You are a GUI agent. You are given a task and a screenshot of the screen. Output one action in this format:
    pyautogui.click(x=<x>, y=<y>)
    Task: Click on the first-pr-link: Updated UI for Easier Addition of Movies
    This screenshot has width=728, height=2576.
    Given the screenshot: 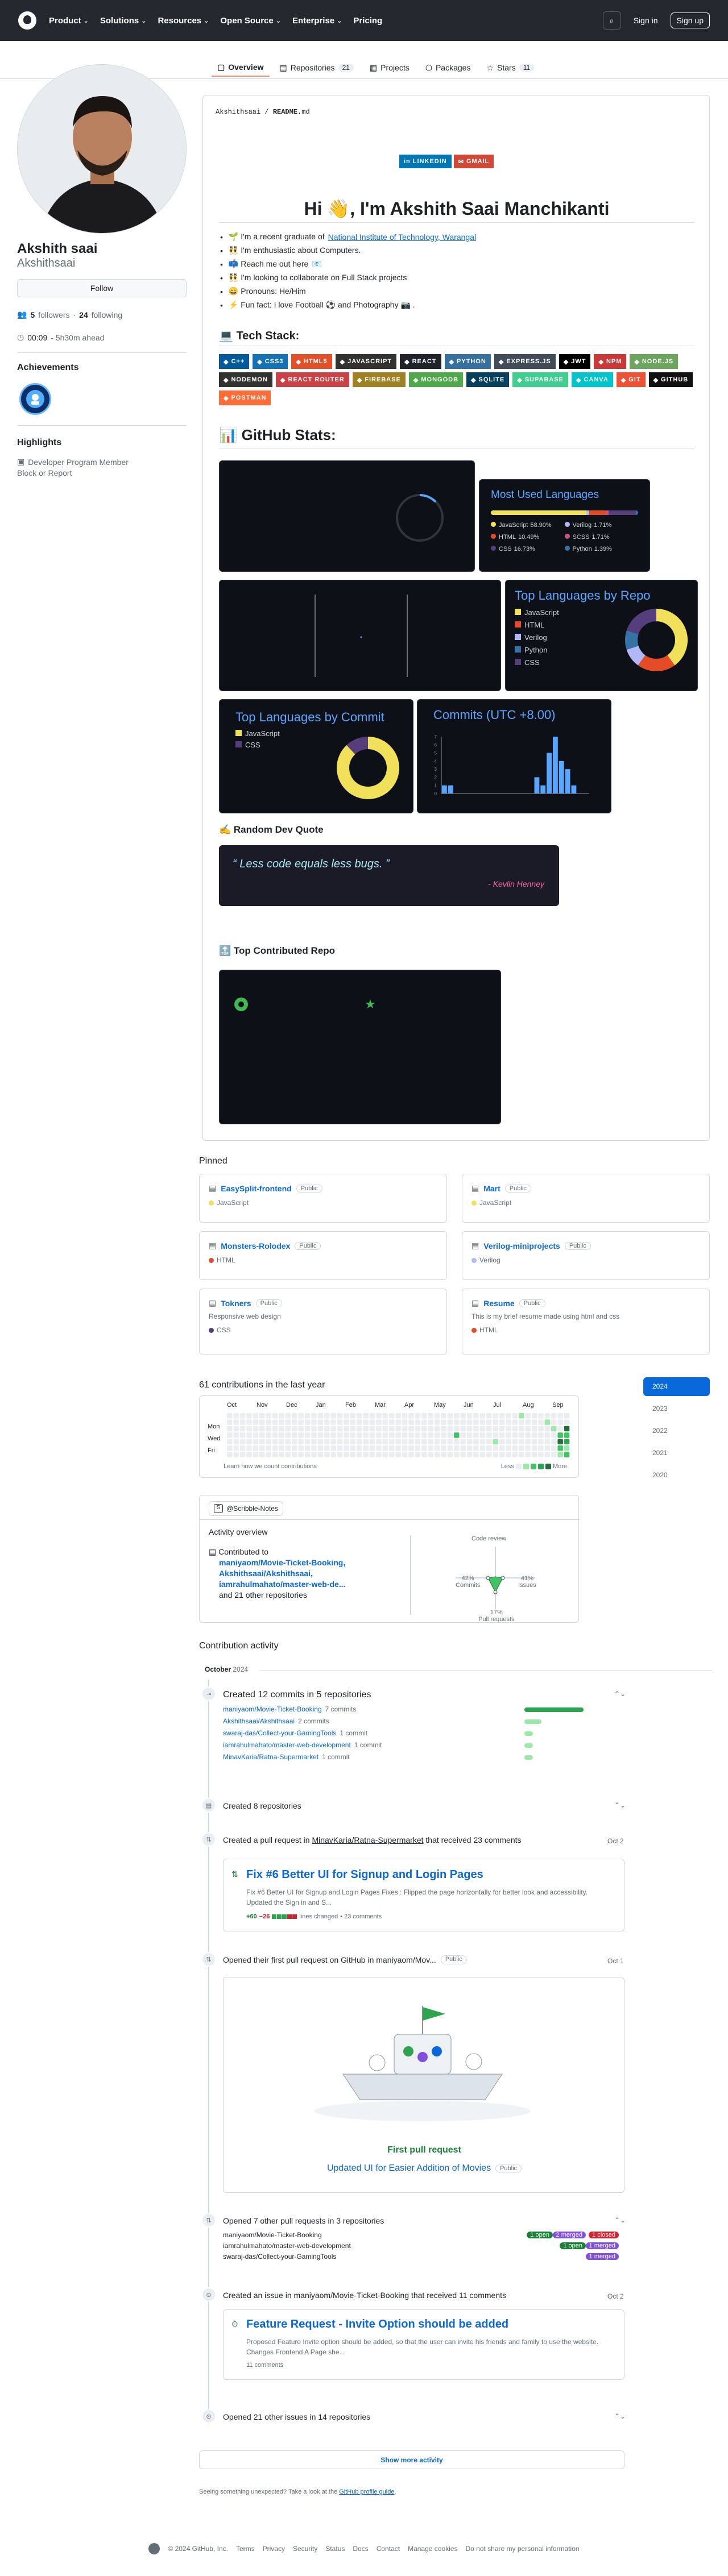 What is the action you would take?
    pyautogui.click(x=409, y=2168)
    